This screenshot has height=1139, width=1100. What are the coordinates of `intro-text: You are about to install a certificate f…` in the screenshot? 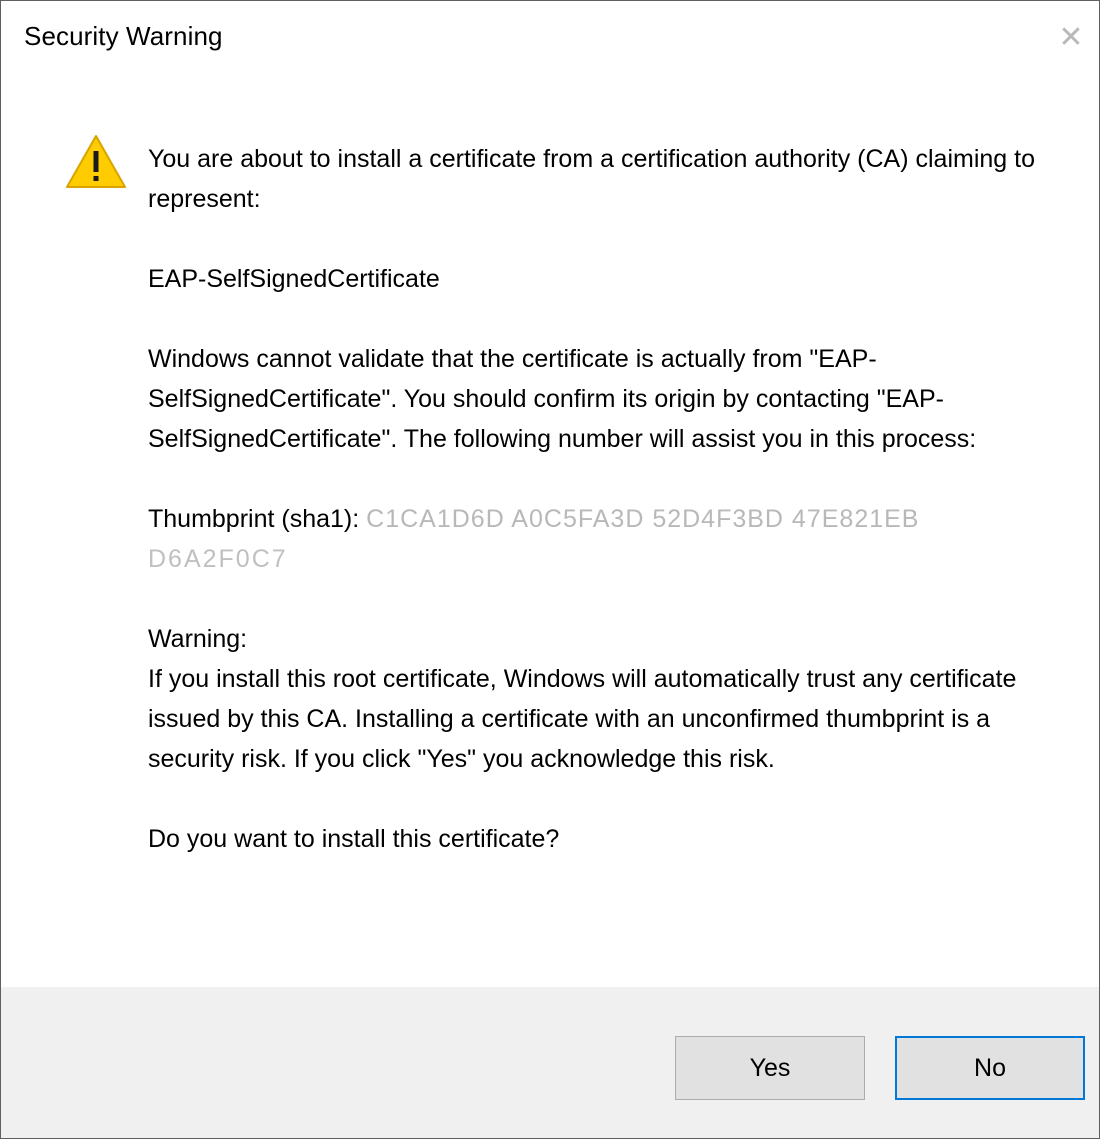 It's located at (591, 179).